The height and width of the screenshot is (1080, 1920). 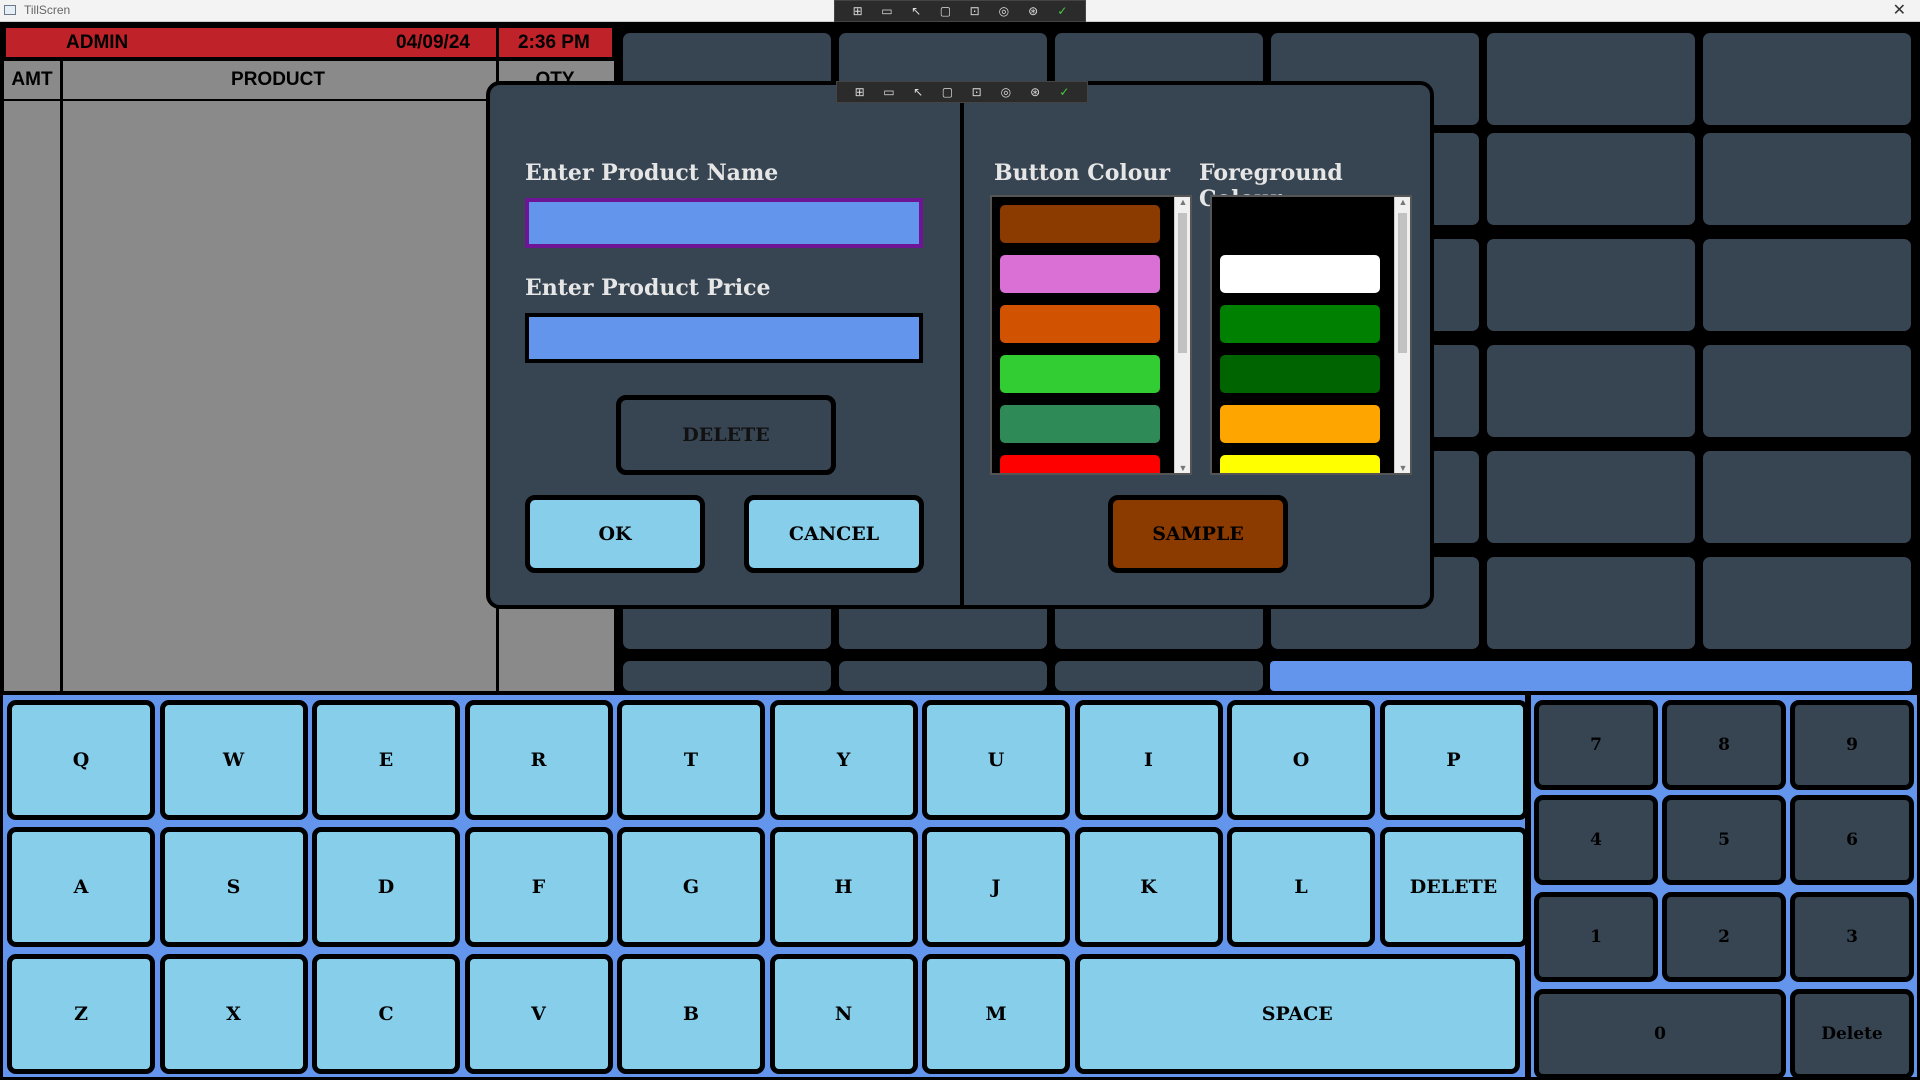 What do you see at coordinates (1453, 760) in the screenshot?
I see `key-p: P` at bounding box center [1453, 760].